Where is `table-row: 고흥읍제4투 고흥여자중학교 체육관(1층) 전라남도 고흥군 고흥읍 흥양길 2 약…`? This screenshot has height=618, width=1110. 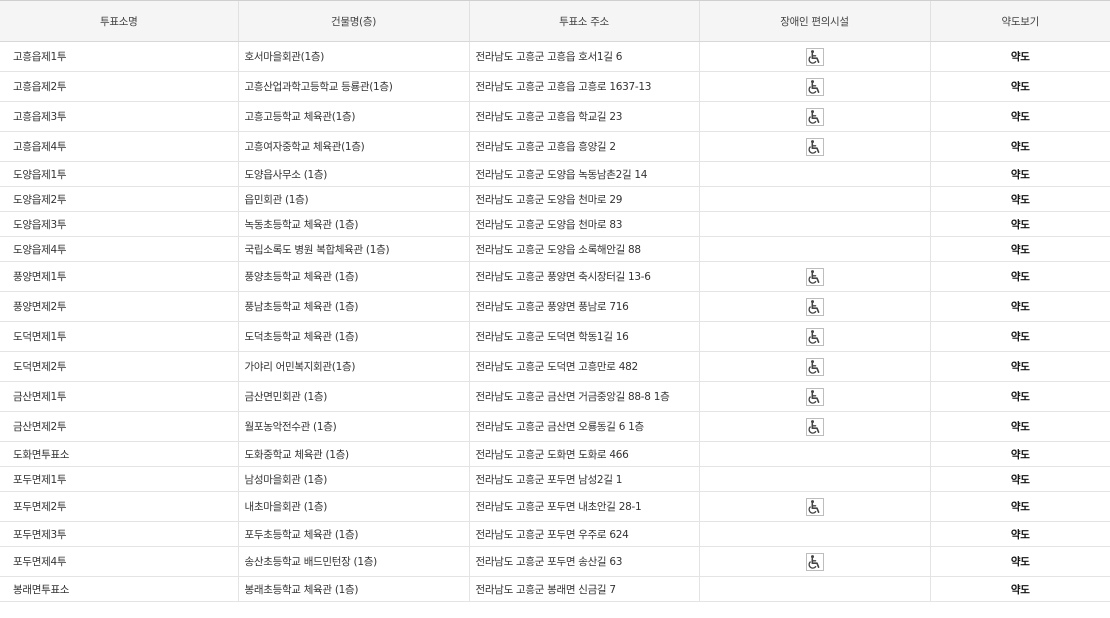
table-row: 고흥읍제4투 고흥여자중학교 체육관(1층) 전라남도 고흥군 고흥읍 흥양길 2 약… is located at coordinates (555, 146).